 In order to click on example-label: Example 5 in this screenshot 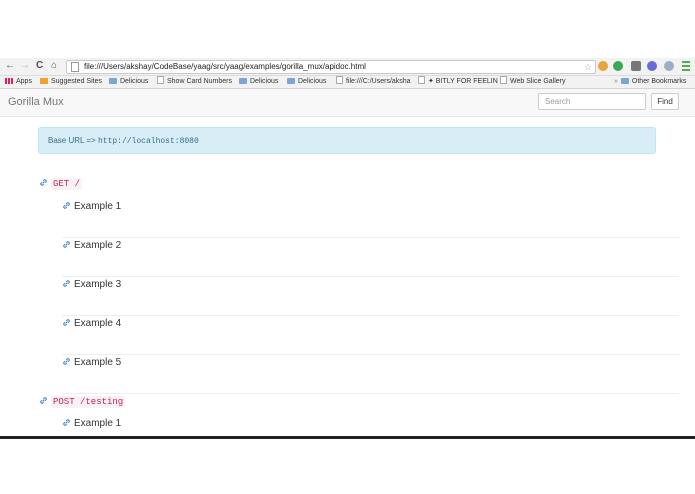, I will do `click(98, 362)`.